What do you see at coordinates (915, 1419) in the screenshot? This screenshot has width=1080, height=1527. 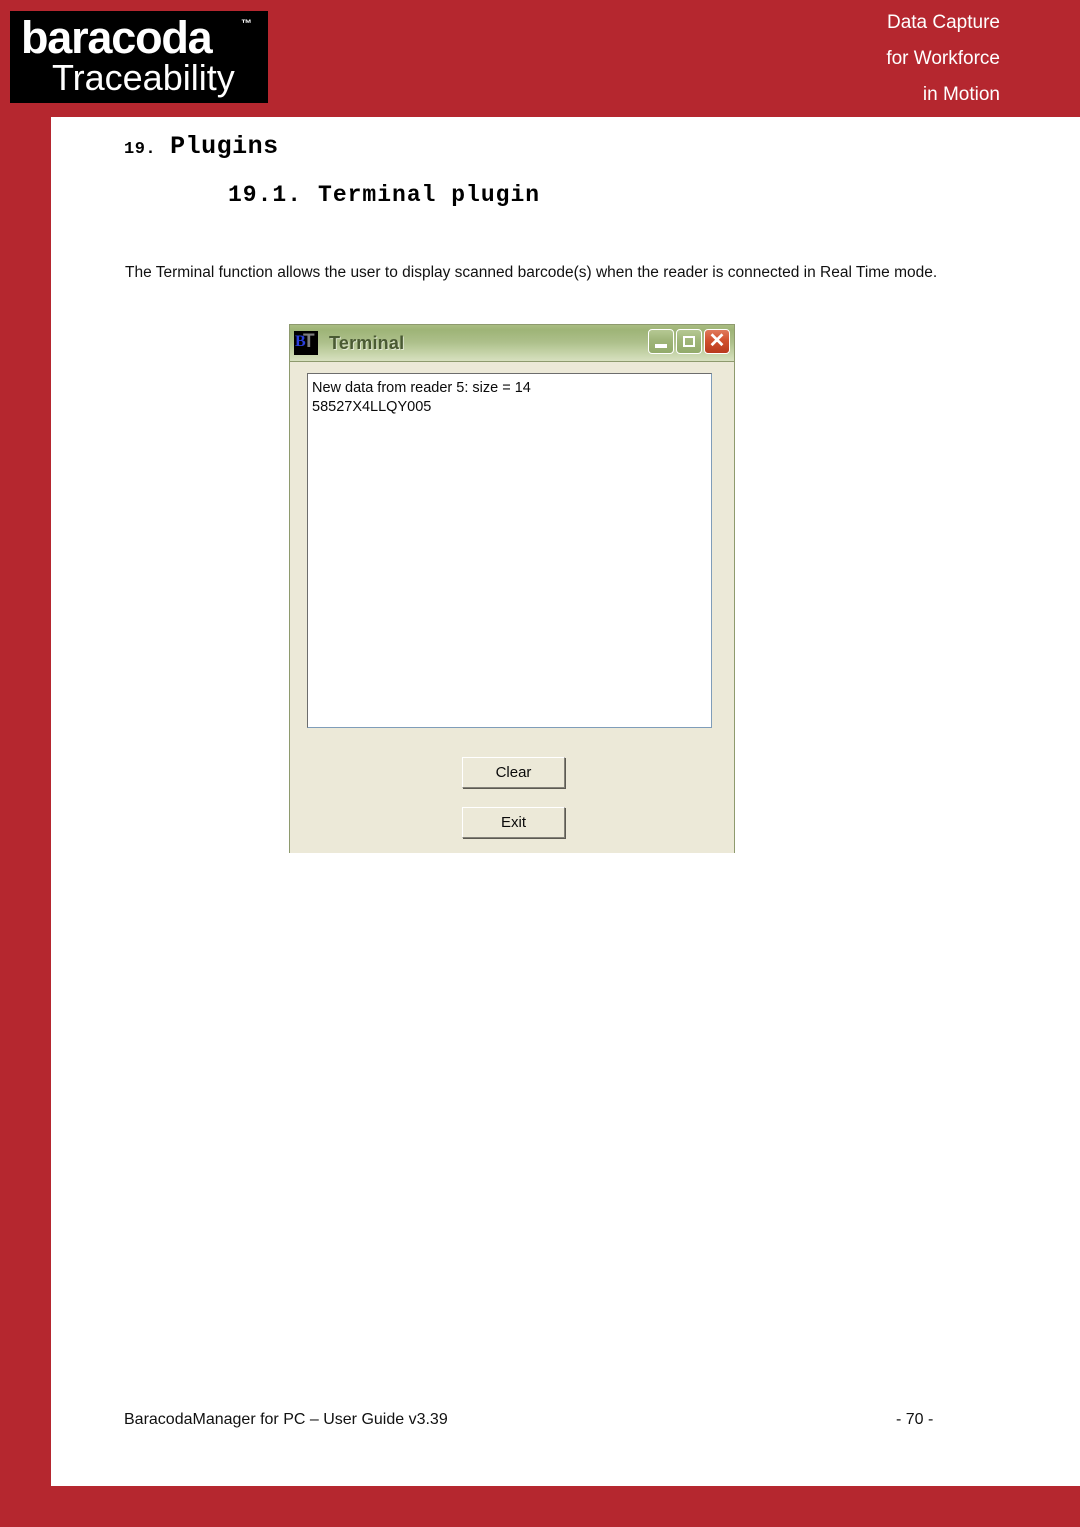 I see `footer-page-number: - 70 -` at bounding box center [915, 1419].